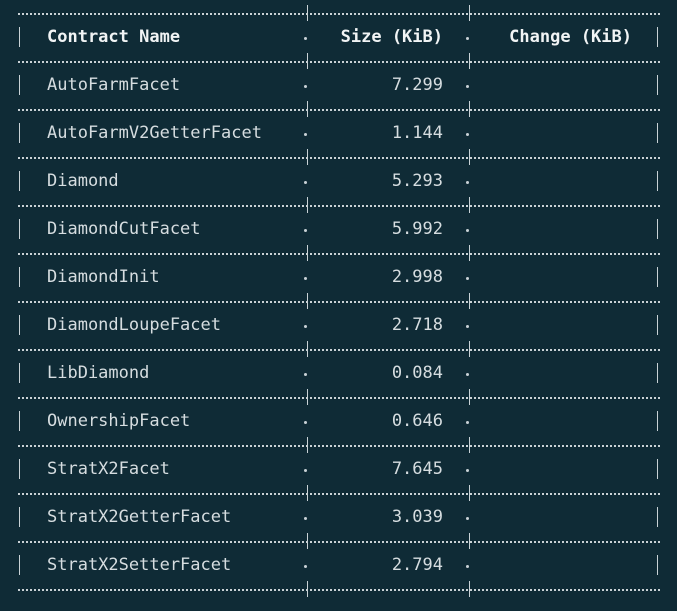 This screenshot has width=677, height=611. I want to click on size-cell: 2.718, so click(417, 325).